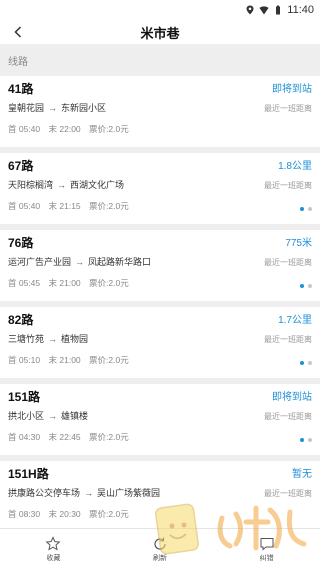 The height and width of the screenshot is (569, 320). Describe the element at coordinates (75, 416) in the screenshot. I see `destination-stop: 雄镇楼` at that location.